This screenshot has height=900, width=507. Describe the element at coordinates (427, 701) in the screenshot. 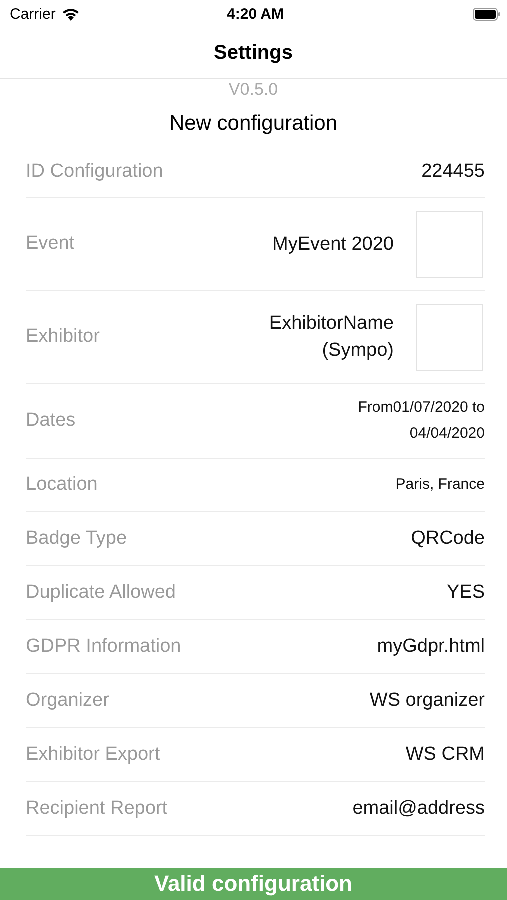

I see `field-value: WS organizer` at that location.